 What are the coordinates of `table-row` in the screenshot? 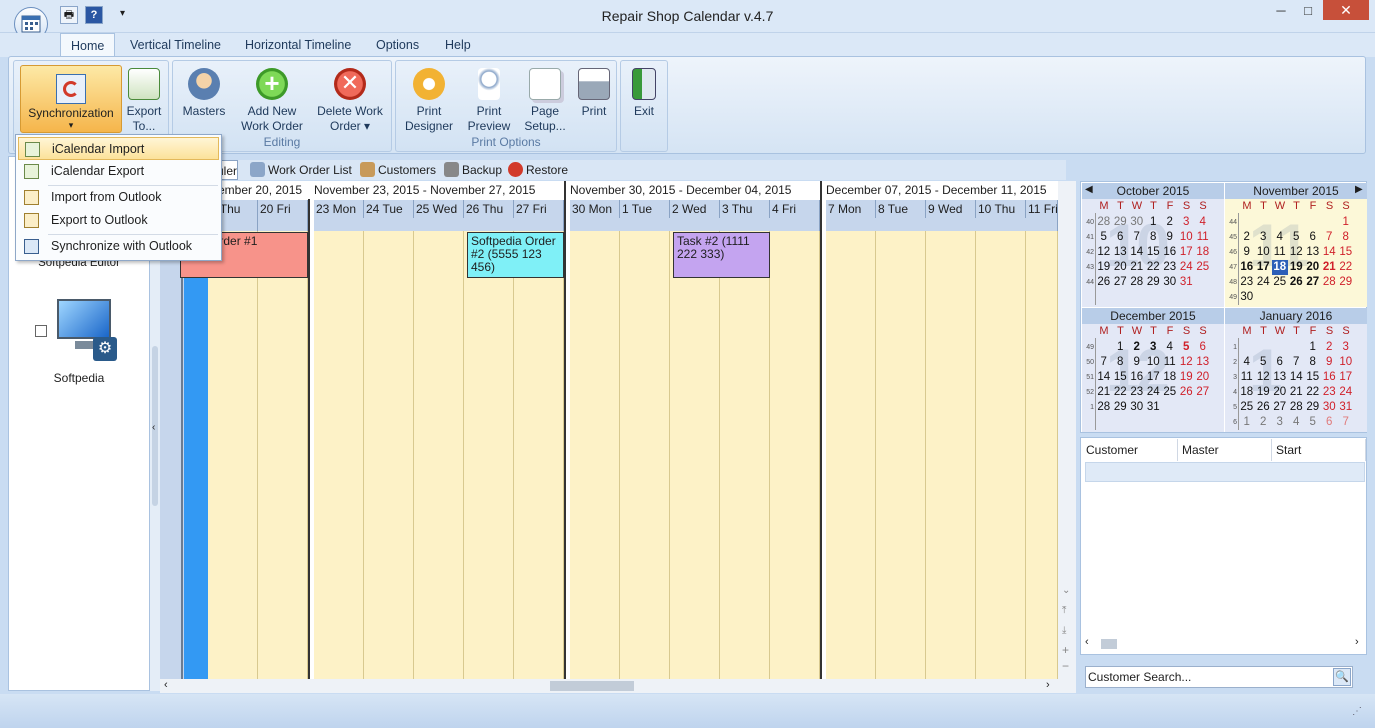 It's located at (1225, 472).